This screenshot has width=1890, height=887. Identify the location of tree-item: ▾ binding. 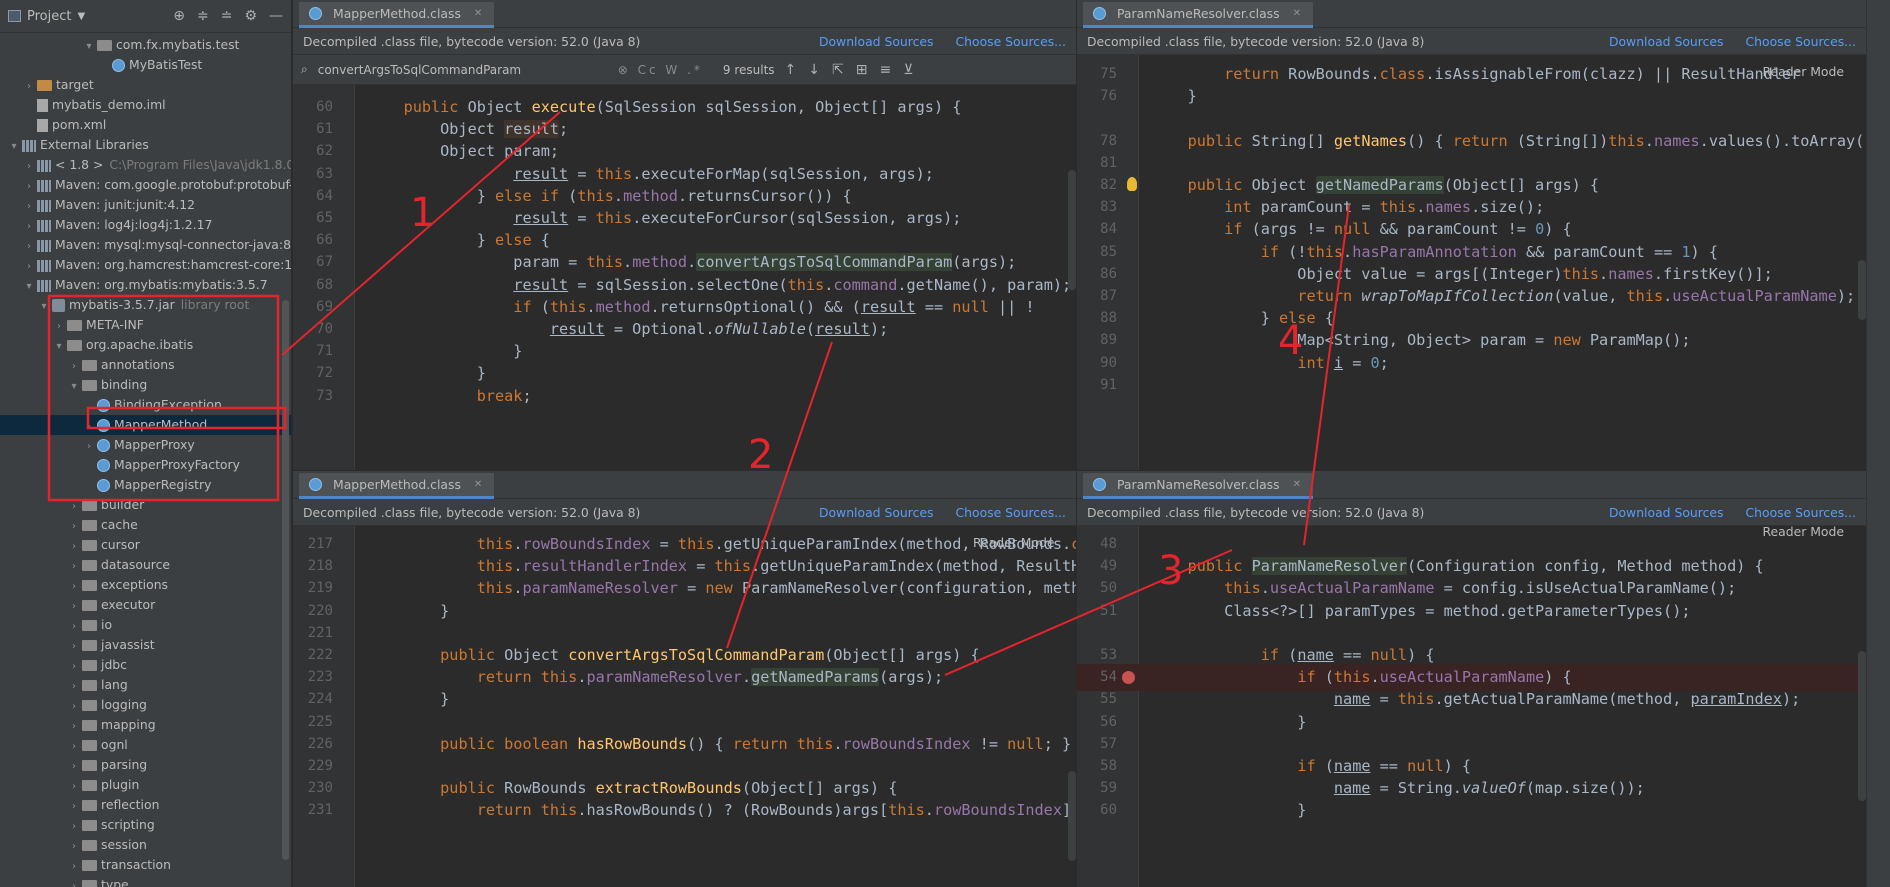
(145, 385).